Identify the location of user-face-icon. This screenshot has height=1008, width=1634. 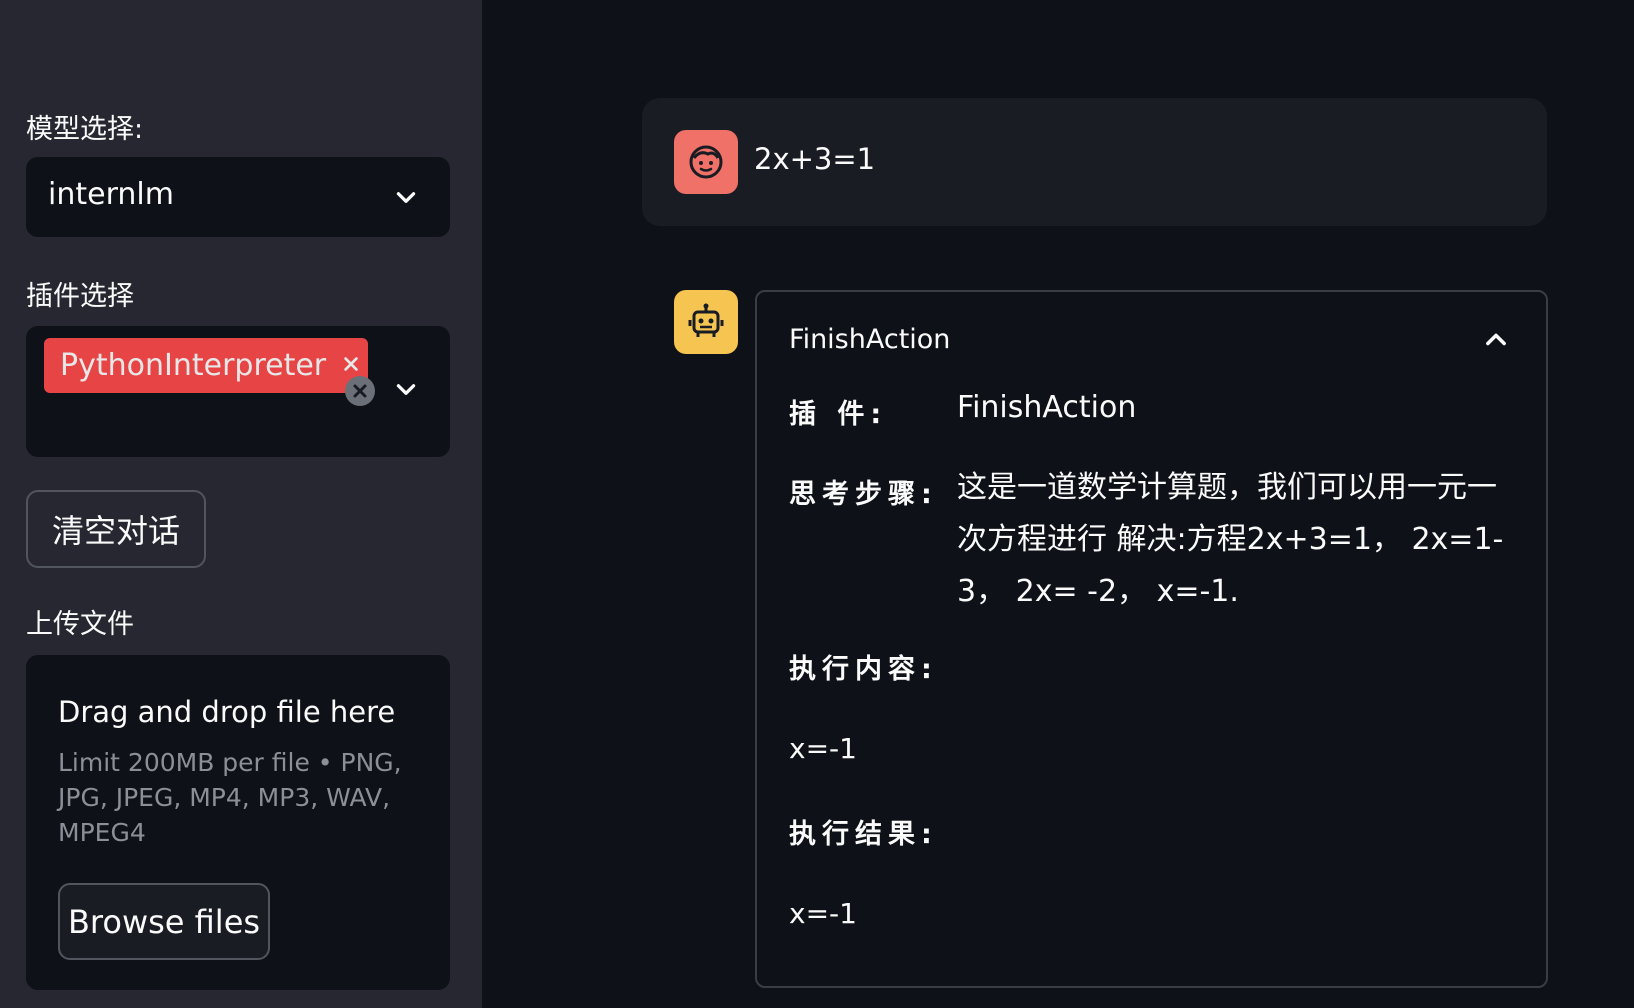
(706, 162).